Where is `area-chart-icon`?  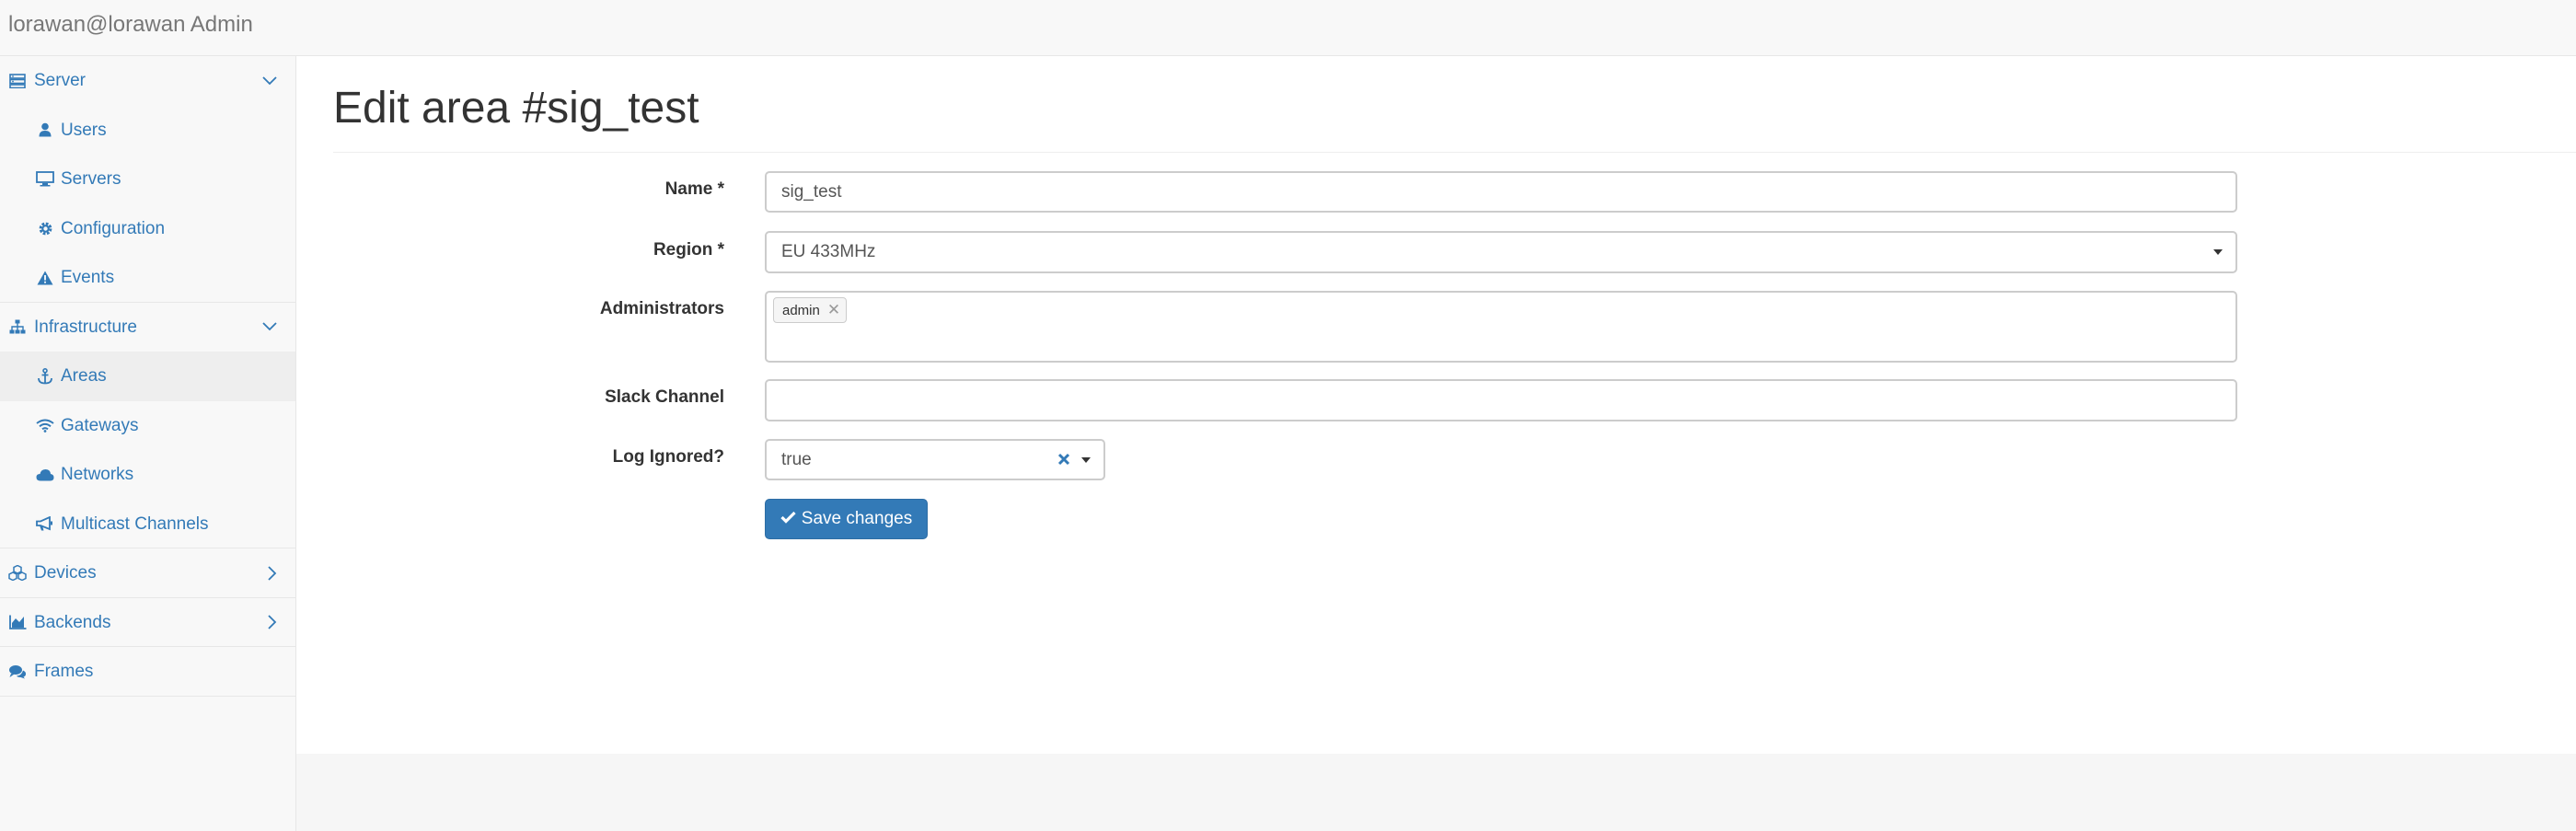
area-chart-icon is located at coordinates (17, 622).